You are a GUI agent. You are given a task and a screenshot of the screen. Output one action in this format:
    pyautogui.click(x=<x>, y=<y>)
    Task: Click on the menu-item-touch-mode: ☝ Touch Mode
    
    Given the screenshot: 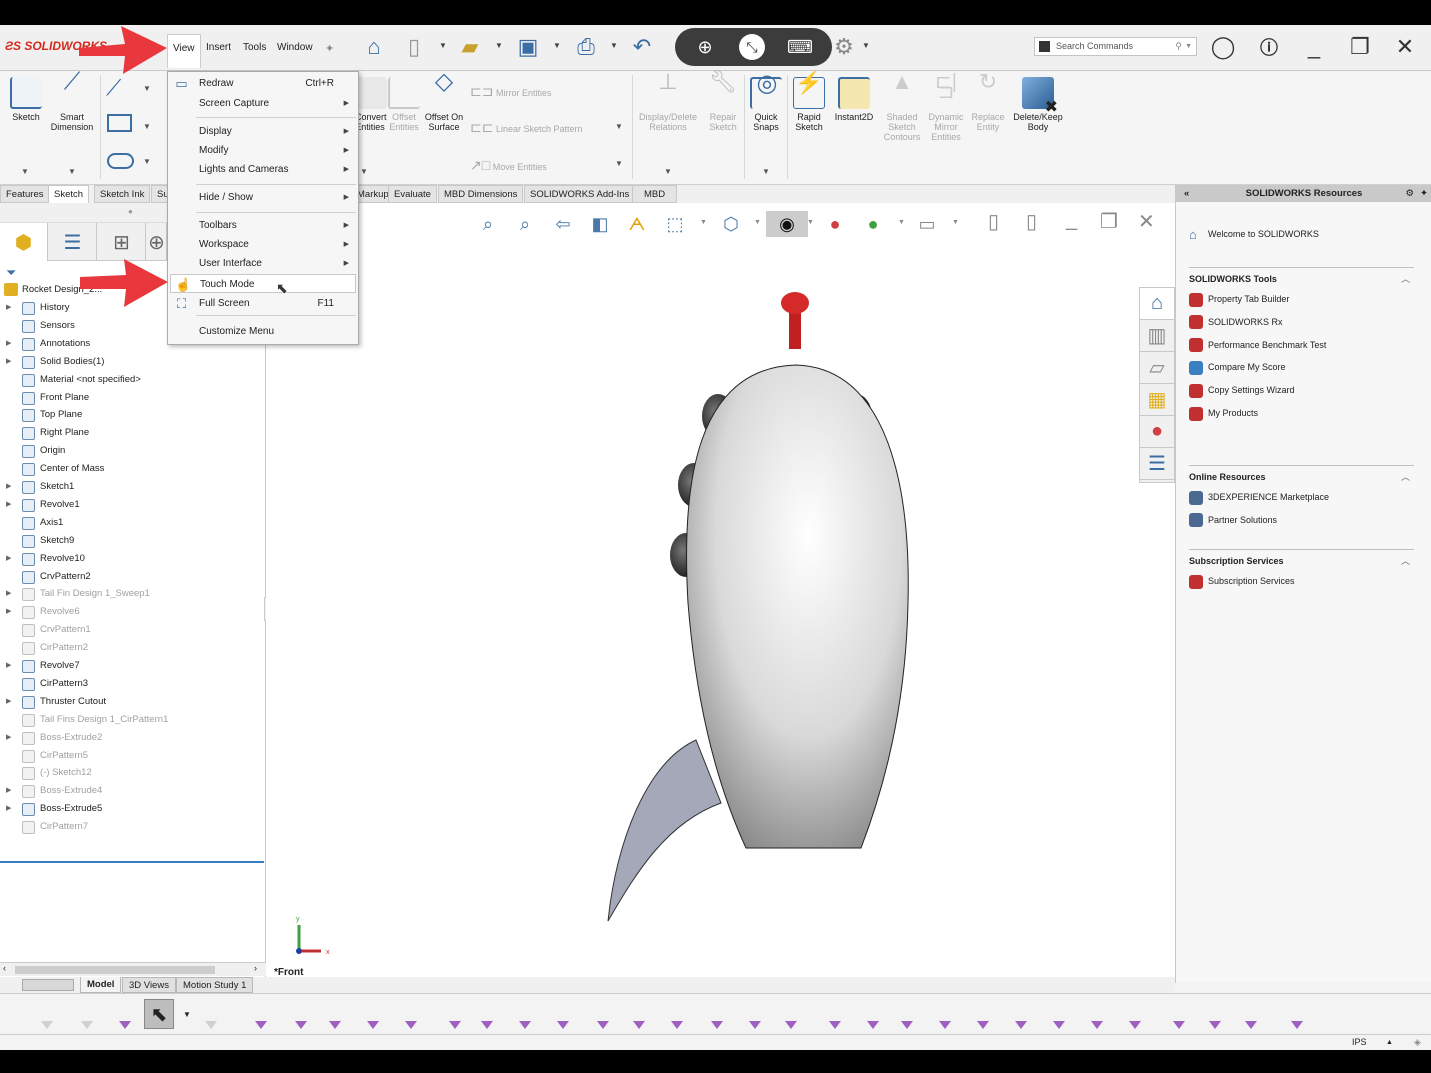 What is the action you would take?
    pyautogui.click(x=263, y=283)
    